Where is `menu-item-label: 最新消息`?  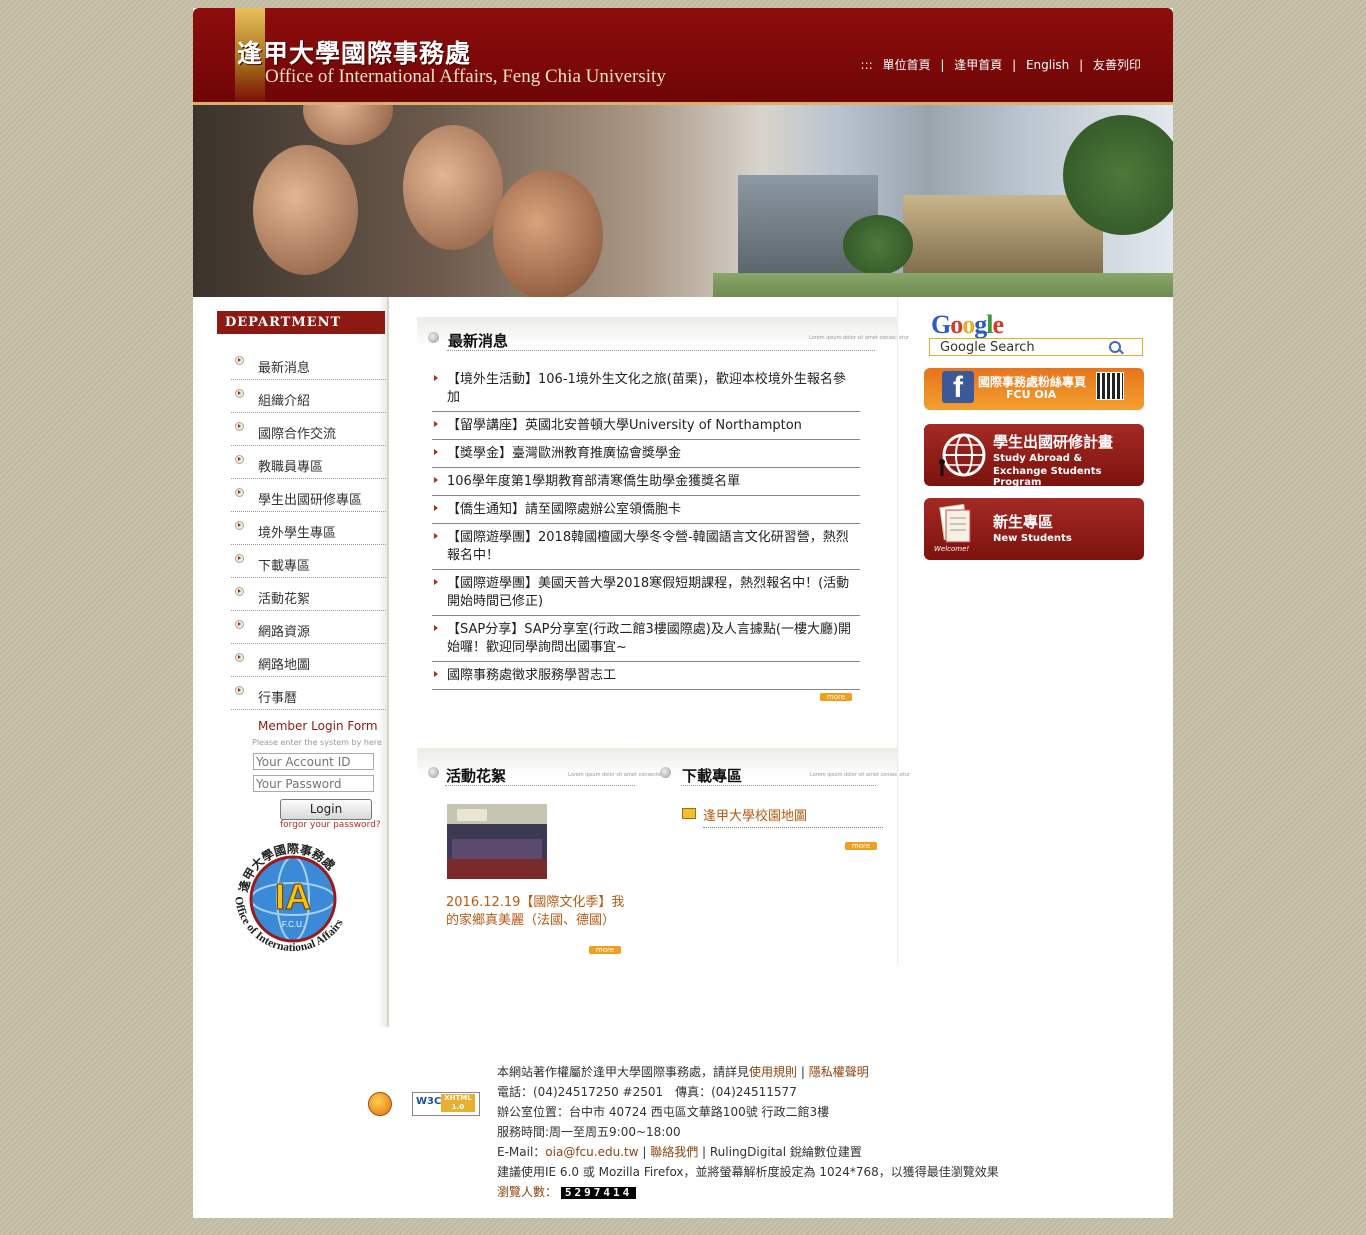
menu-item-label: 最新消息 is located at coordinates (284, 368).